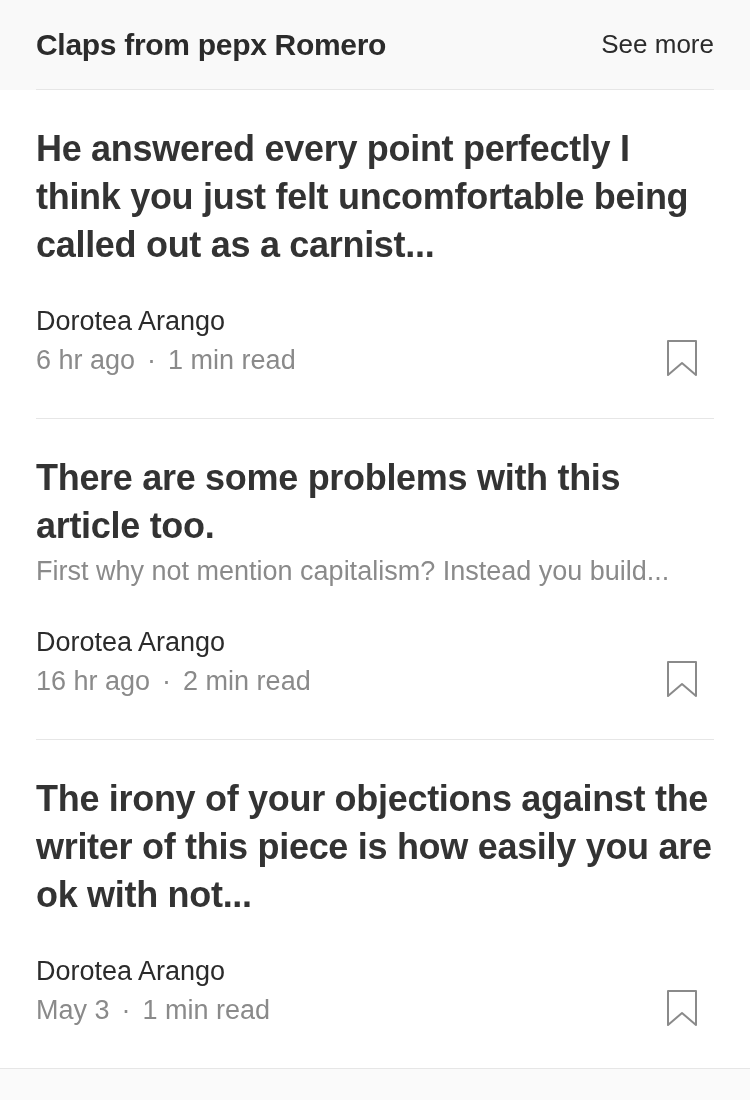 The width and height of the screenshot is (750, 1100). What do you see at coordinates (86, 360) in the screenshot?
I see `post-time: 6 hr ago` at bounding box center [86, 360].